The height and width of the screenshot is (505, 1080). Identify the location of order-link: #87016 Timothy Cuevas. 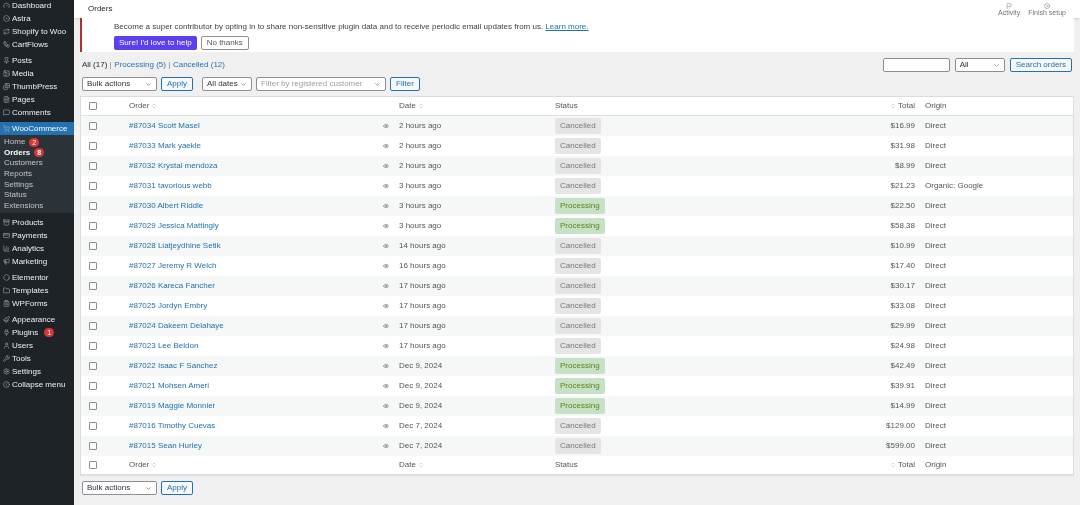
(256, 426).